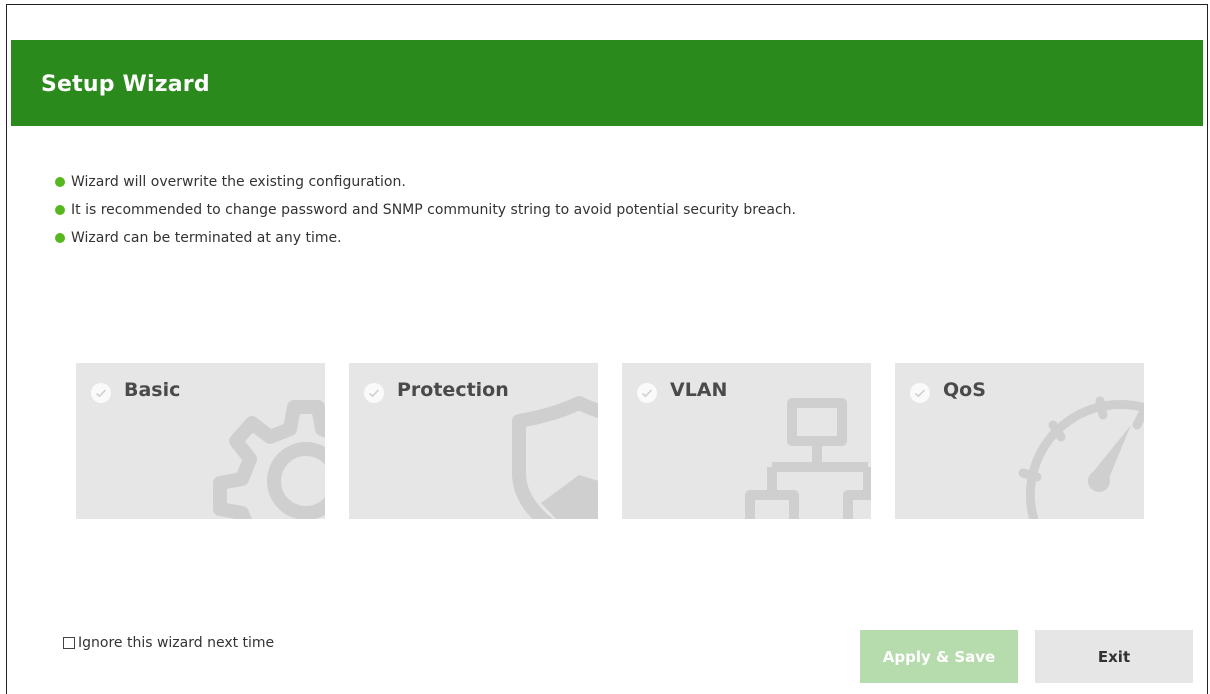 This screenshot has width=1210, height=694. Describe the element at coordinates (176, 643) in the screenshot. I see `ignore-wizard-label: Ignore this wizard next time` at that location.